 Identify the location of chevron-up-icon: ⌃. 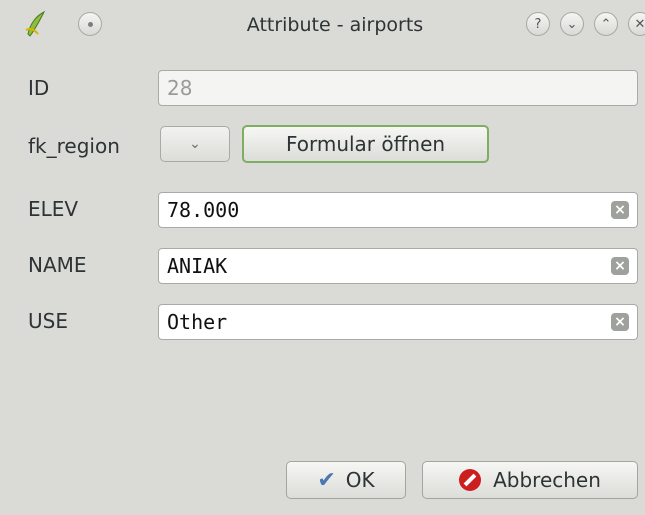
(606, 24).